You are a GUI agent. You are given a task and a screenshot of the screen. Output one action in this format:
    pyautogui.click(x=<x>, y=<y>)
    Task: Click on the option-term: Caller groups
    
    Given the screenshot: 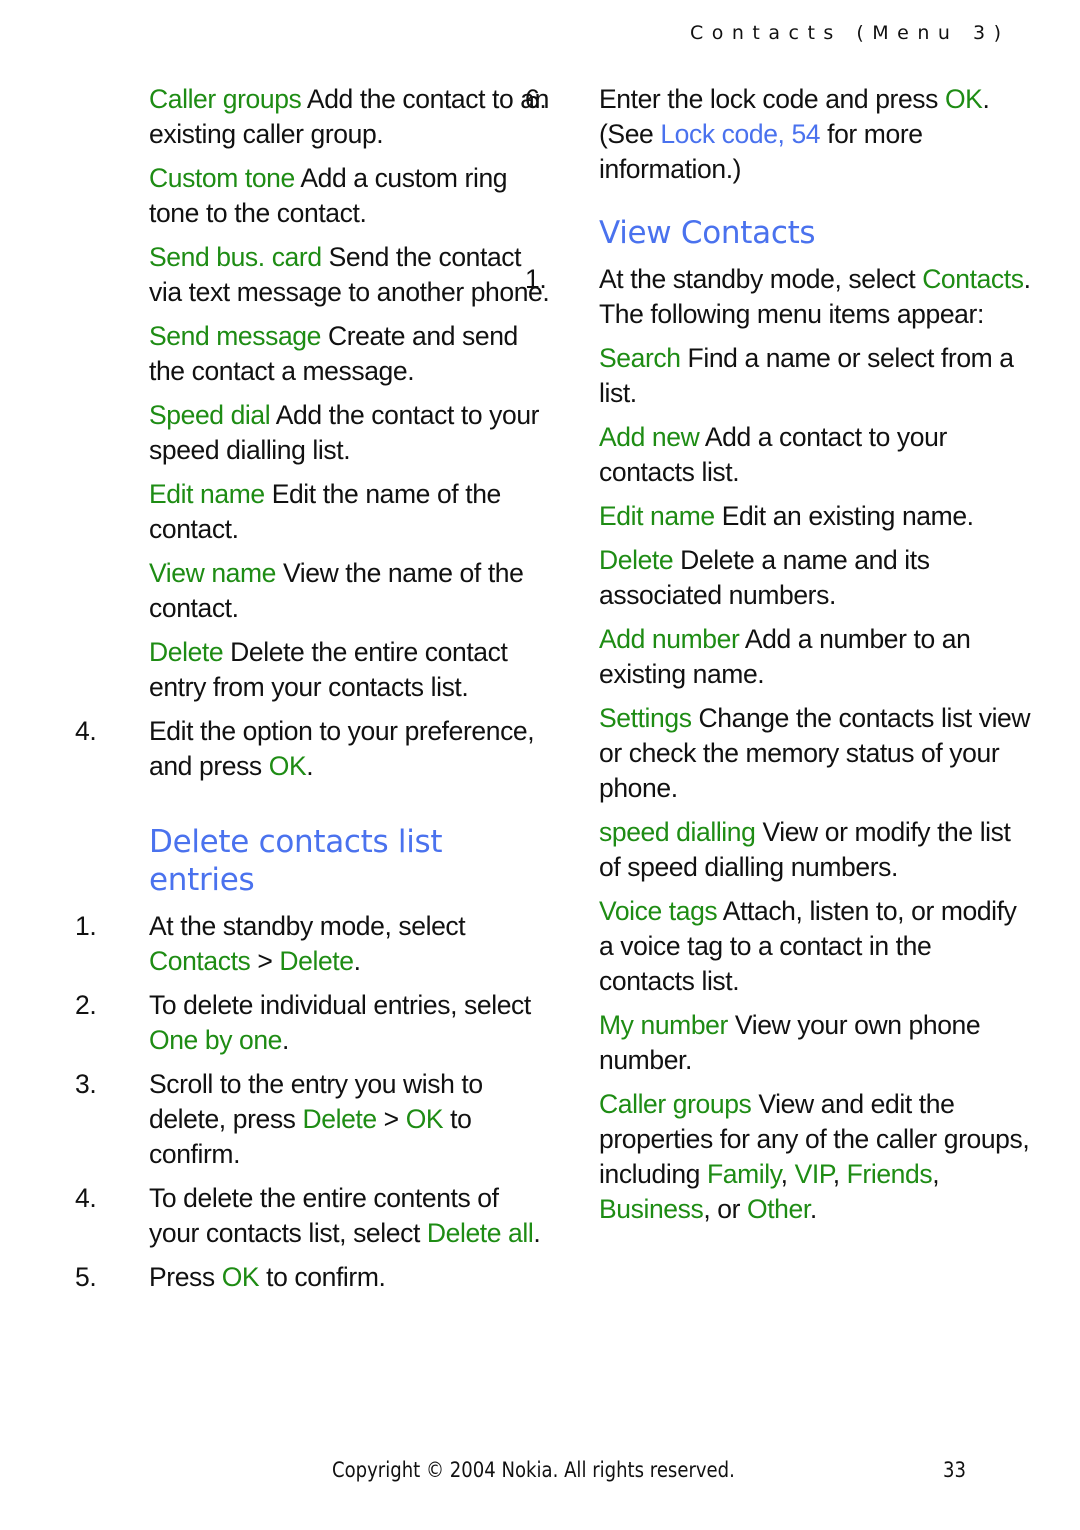 What is the action you would take?
    pyautogui.click(x=225, y=99)
    